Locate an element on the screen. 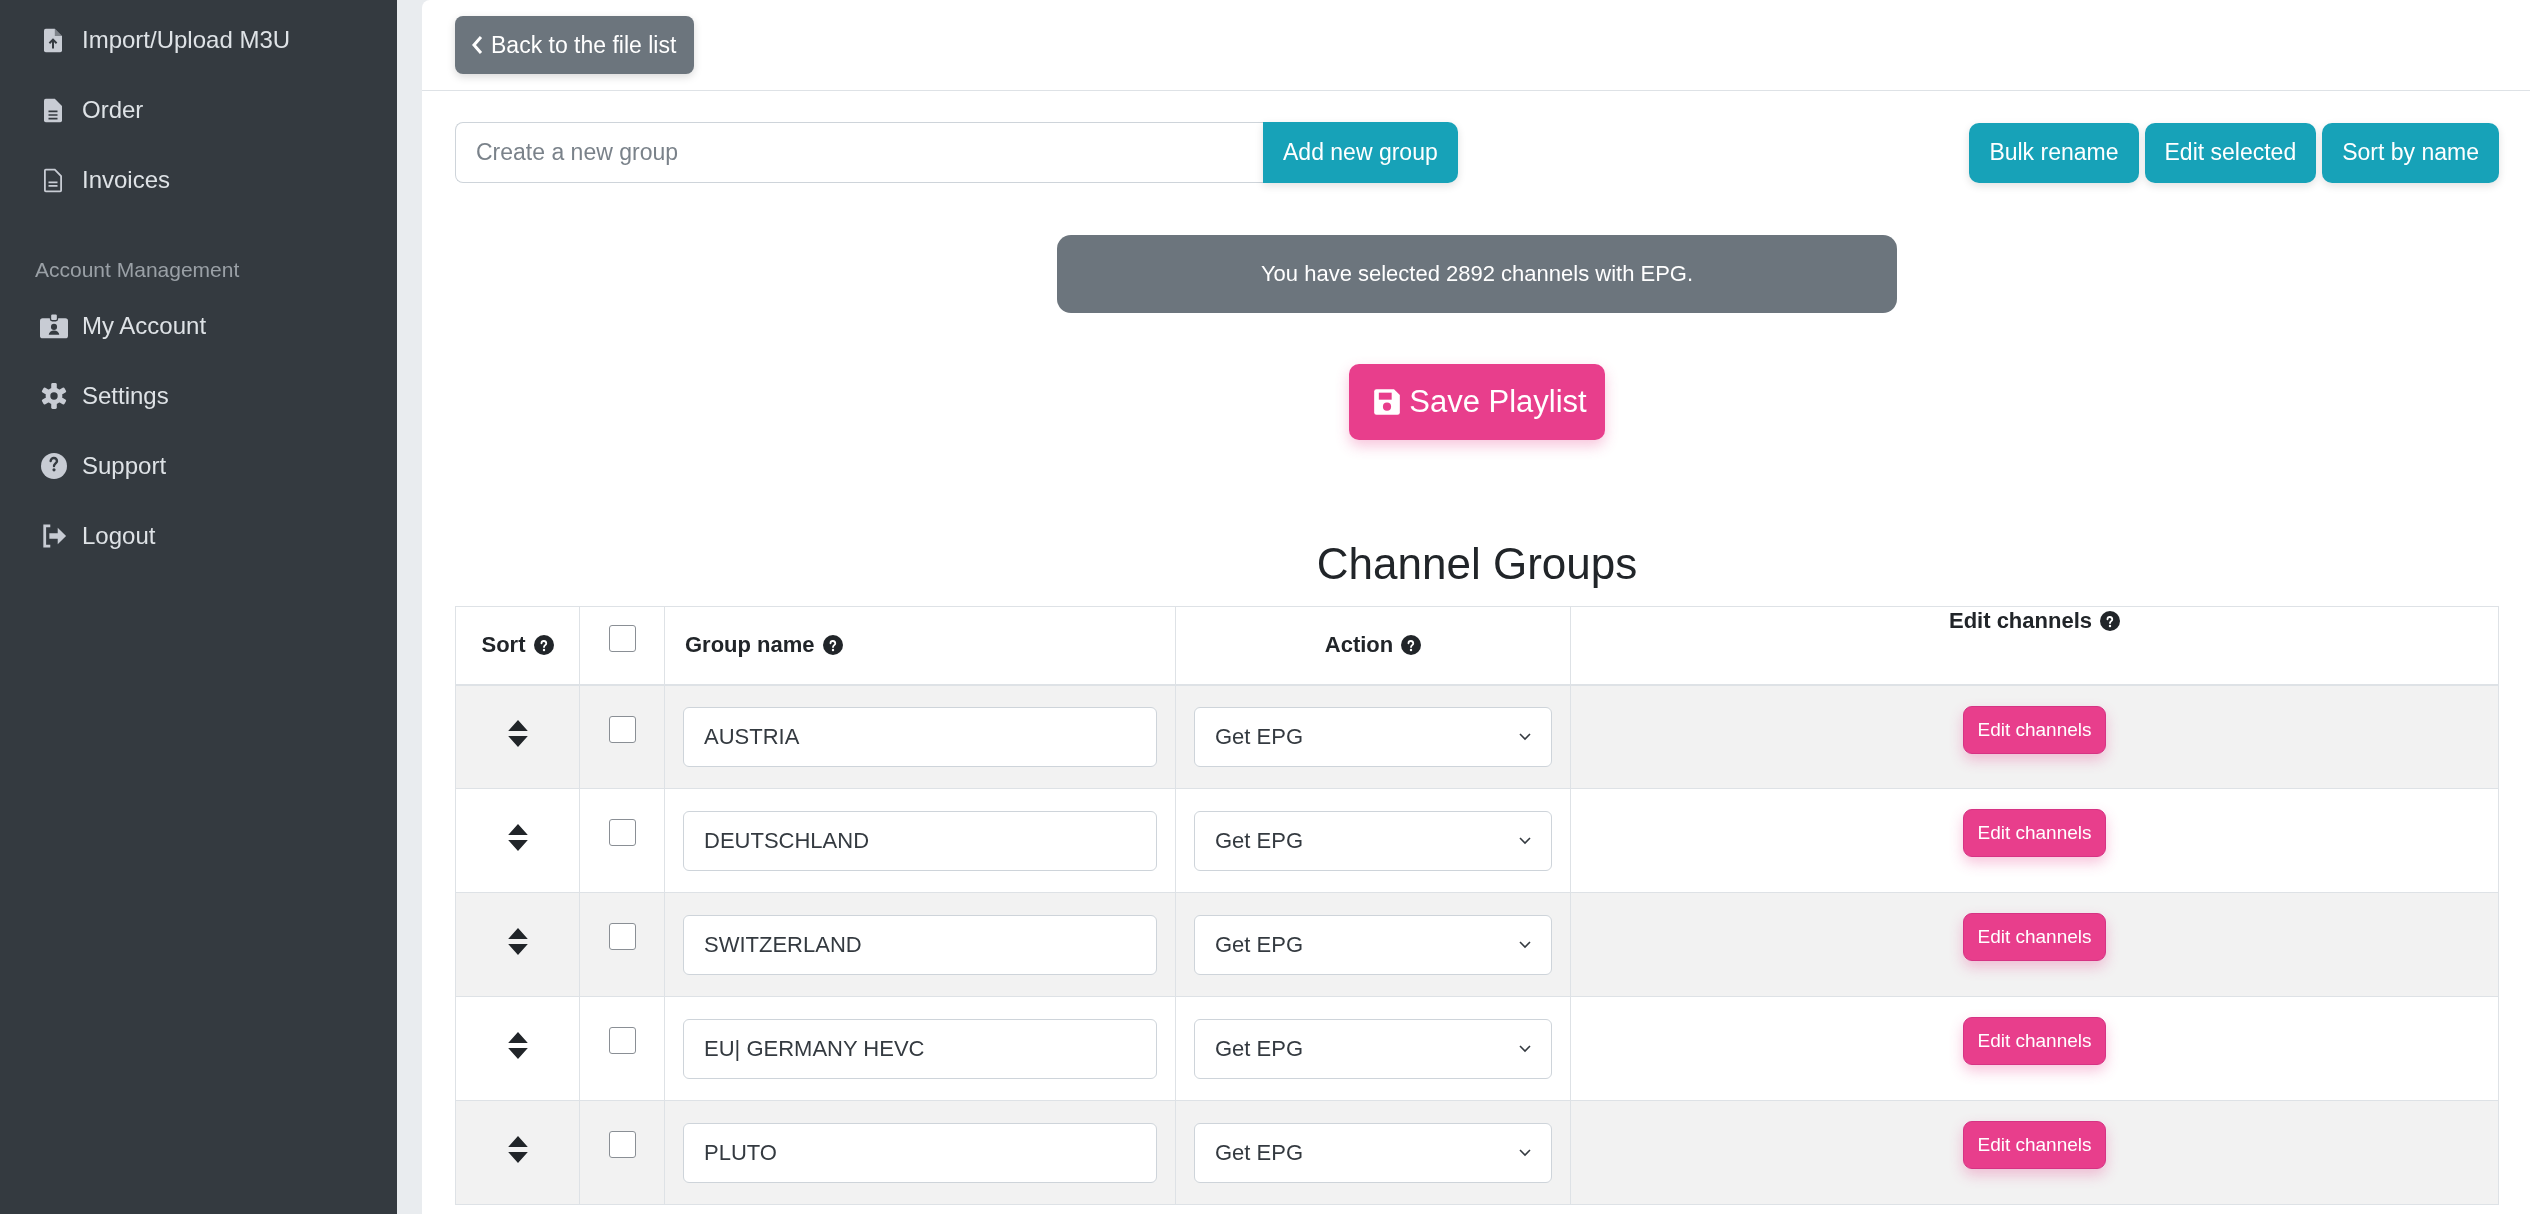  sidebar-item: Invoices is located at coordinates (105, 180).